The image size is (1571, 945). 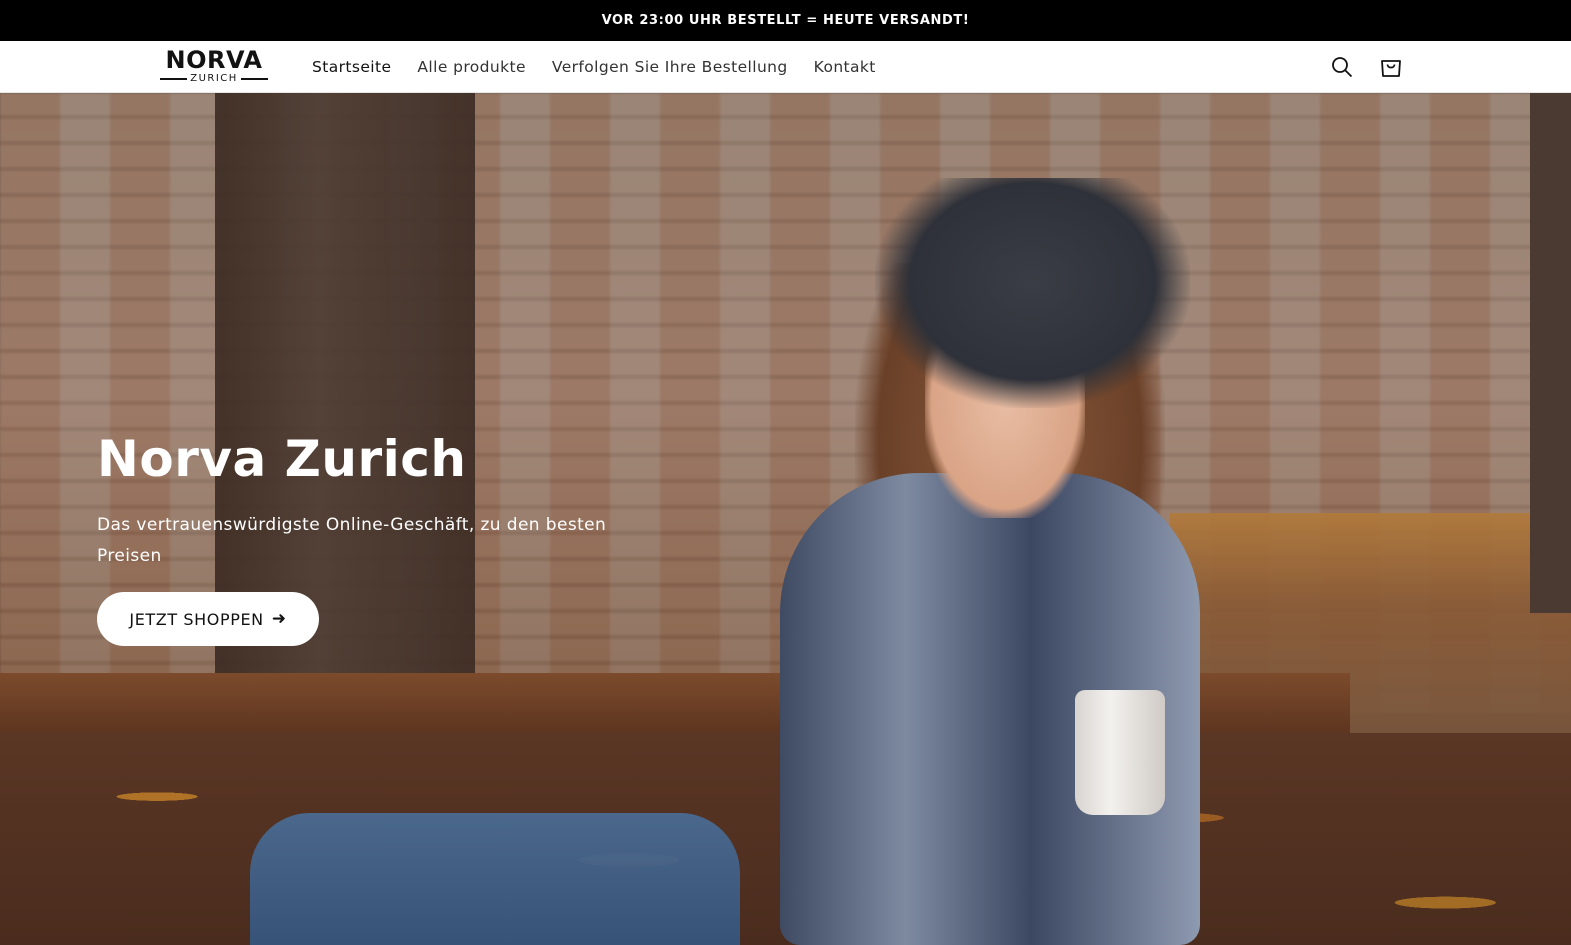 What do you see at coordinates (670, 67) in the screenshot?
I see `nav-link-bestellung-verfolgen: Verfolgen Sie Ihre Bestellung` at bounding box center [670, 67].